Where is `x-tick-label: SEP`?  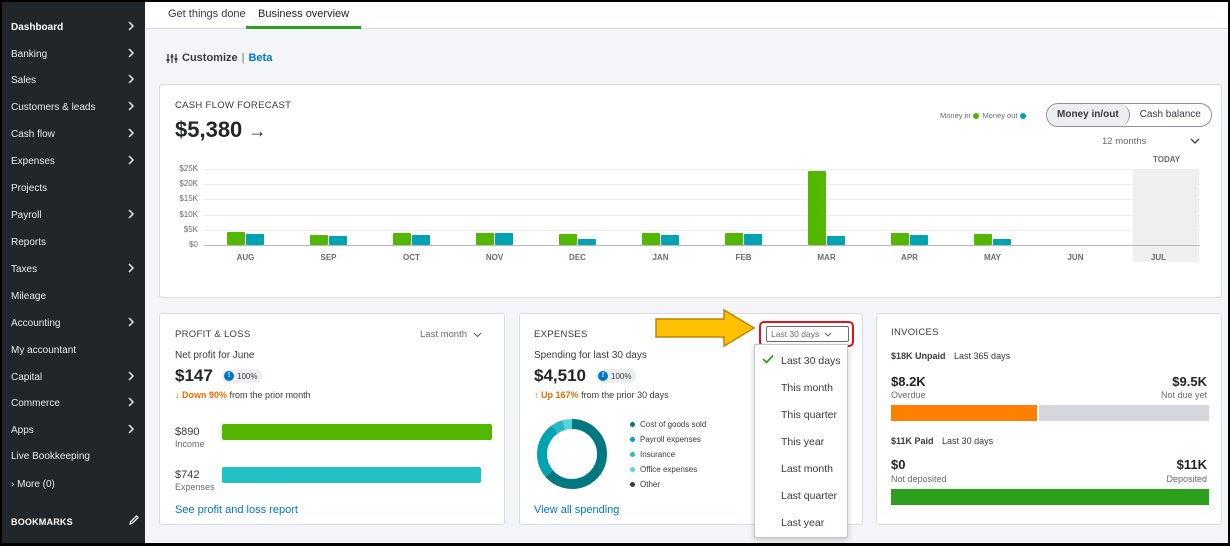 x-tick-label: SEP is located at coordinates (328, 257).